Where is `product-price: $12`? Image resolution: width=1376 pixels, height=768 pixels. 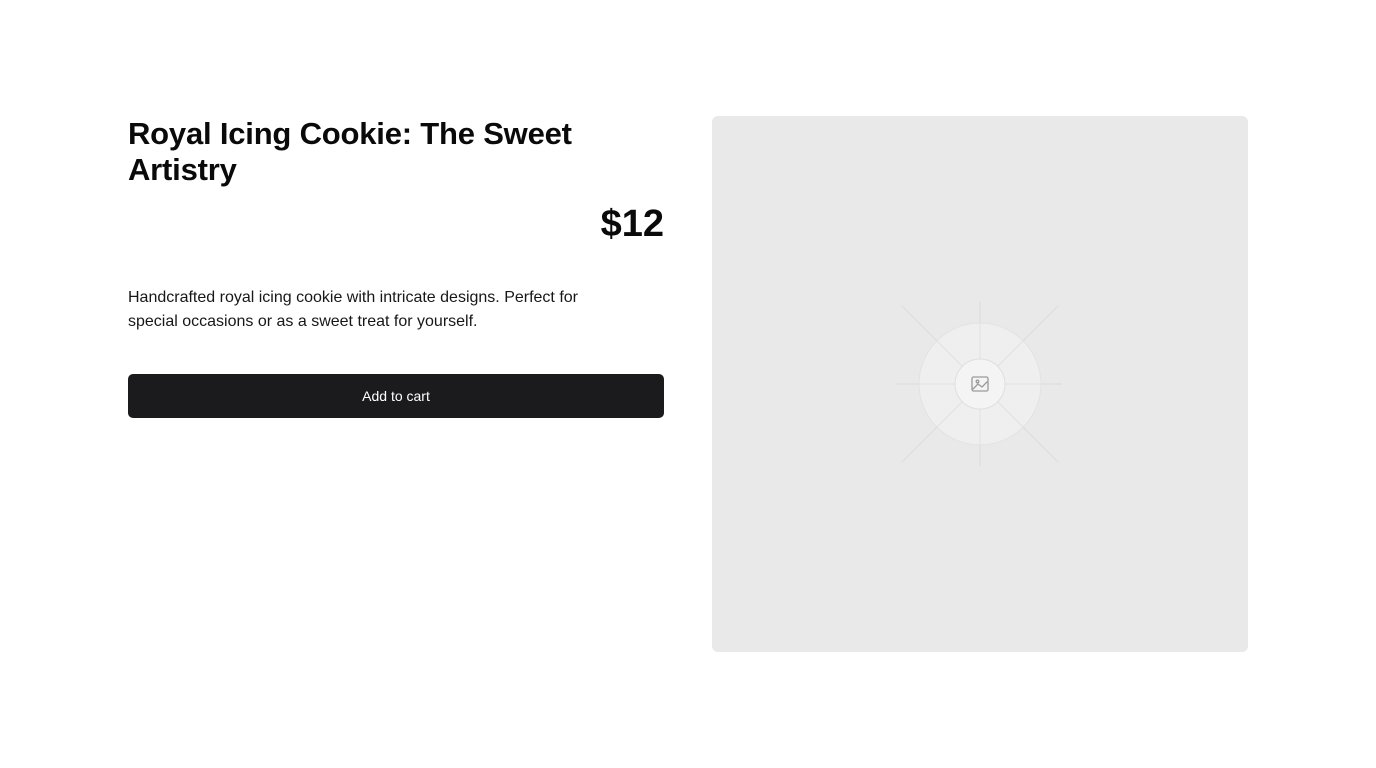 product-price: $12 is located at coordinates (632, 224).